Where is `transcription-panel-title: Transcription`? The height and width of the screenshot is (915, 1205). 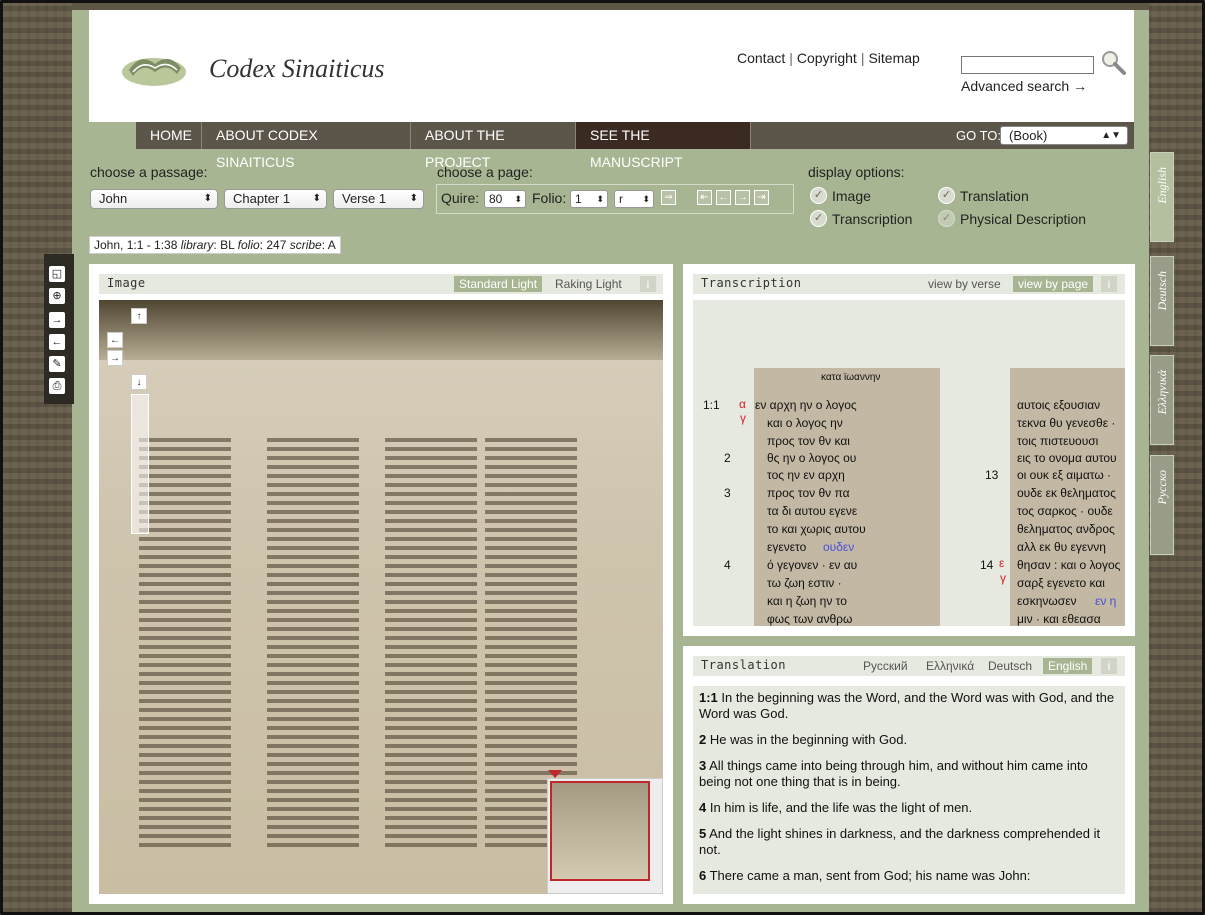
transcription-panel-title: Transcription is located at coordinates (751, 283).